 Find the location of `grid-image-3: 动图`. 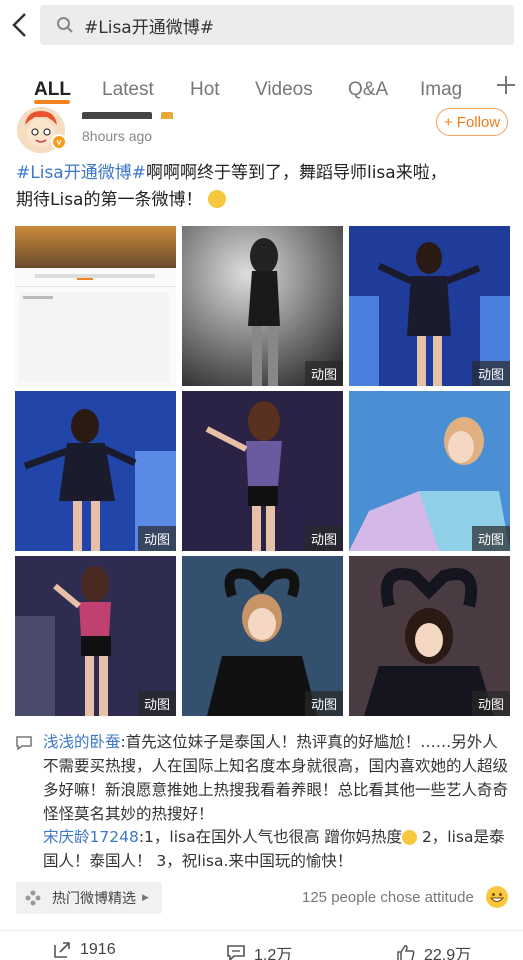

grid-image-3: 动图 is located at coordinates (429, 306).